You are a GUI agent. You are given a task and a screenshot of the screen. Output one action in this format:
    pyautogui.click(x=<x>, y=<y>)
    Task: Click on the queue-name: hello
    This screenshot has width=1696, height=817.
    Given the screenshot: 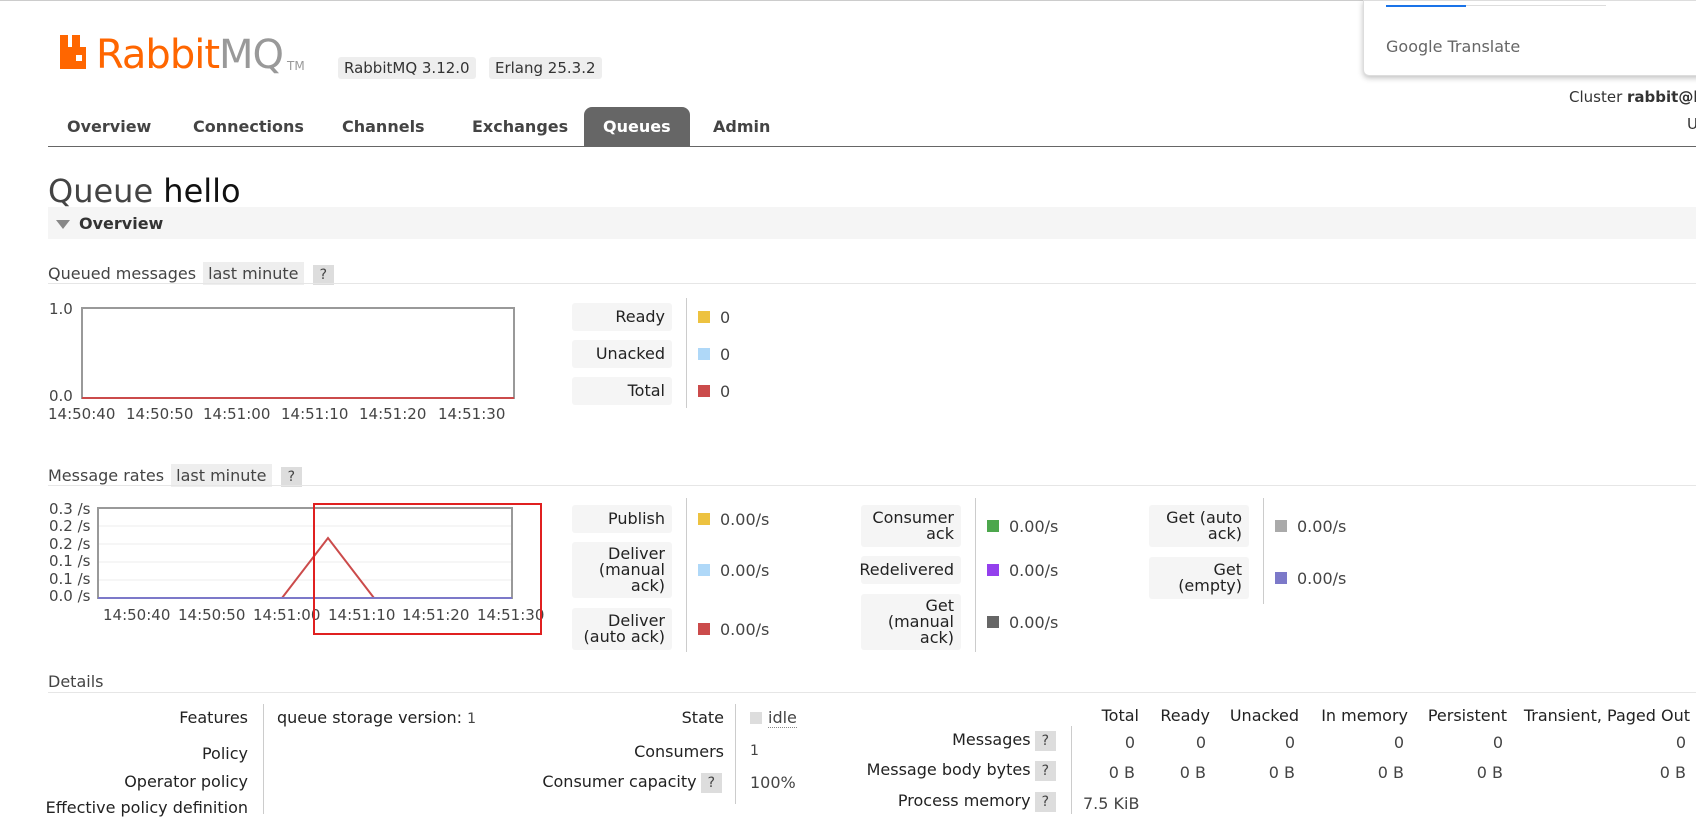 What is the action you would take?
    pyautogui.click(x=202, y=191)
    